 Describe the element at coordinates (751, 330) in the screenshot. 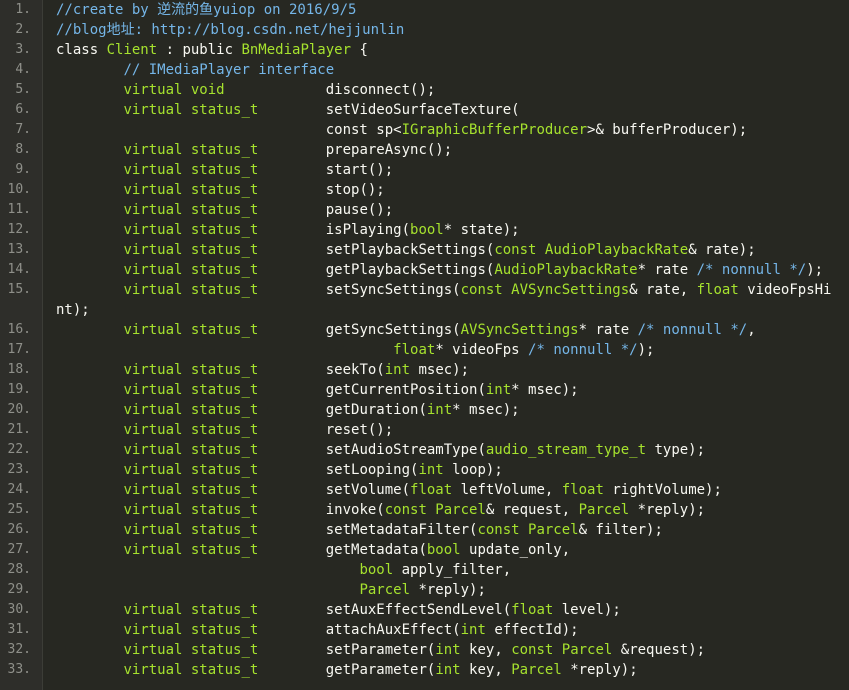

I see `code-token-plain: ,` at that location.